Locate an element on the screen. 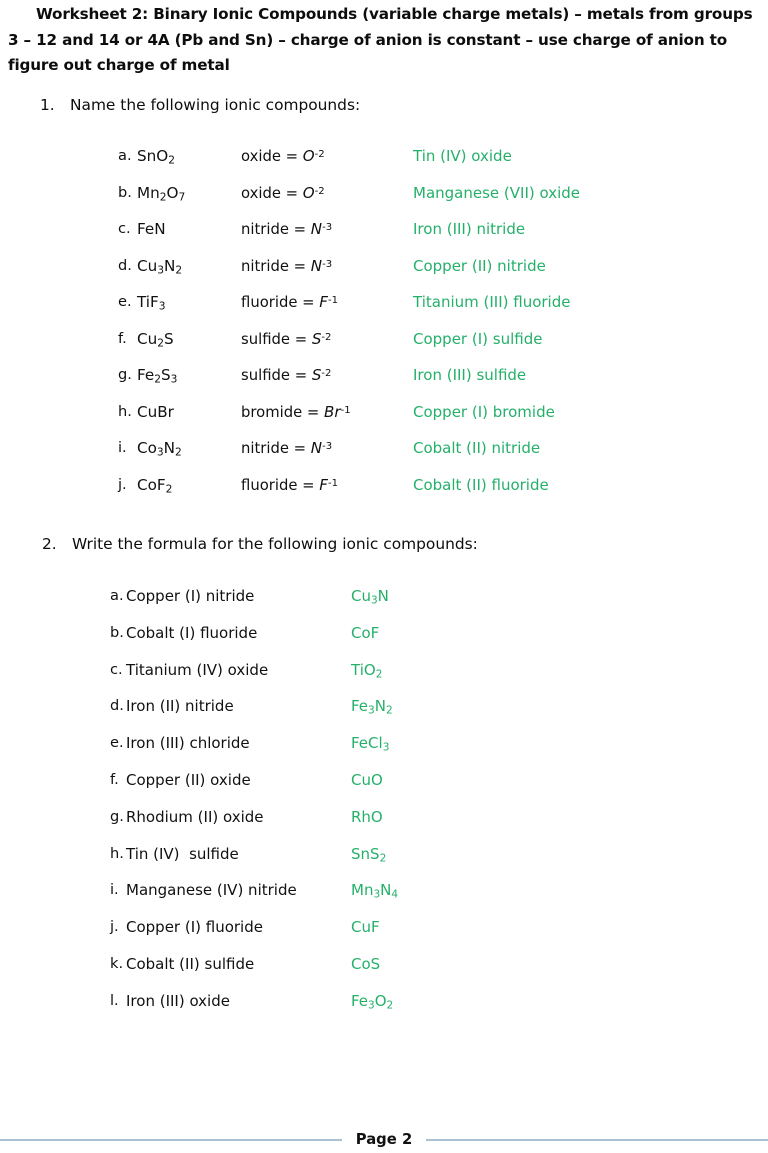 Image resolution: width=768 pixels, height=1153 pixels. question-2-row: j. Copper (I) fluoride CuF is located at coordinates (384, 927).